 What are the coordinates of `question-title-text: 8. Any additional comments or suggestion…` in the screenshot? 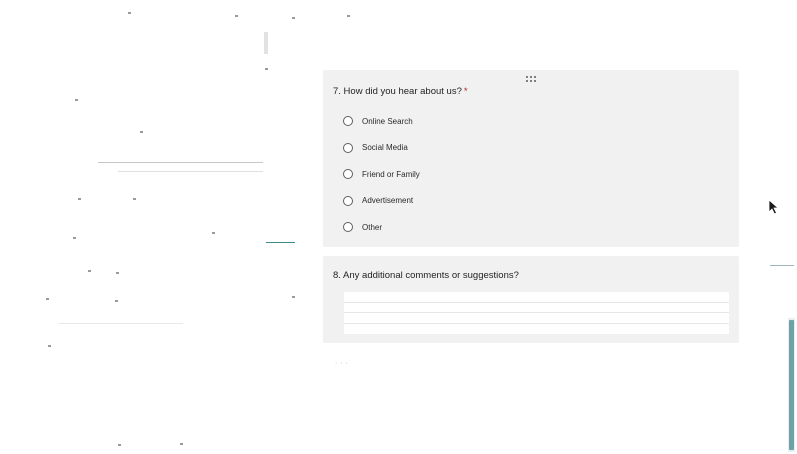 It's located at (426, 275).